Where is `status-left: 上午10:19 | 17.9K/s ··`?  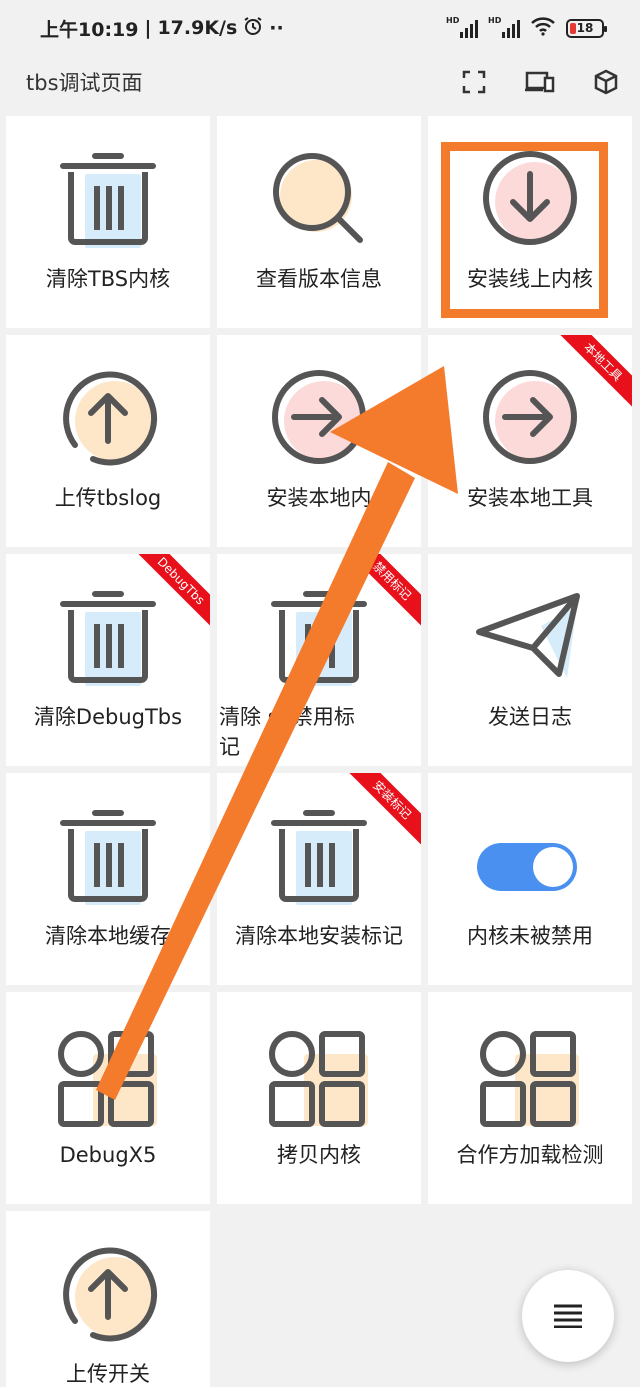
status-left: 上午10:19 | 17.9K/s ·· is located at coordinates (162, 28).